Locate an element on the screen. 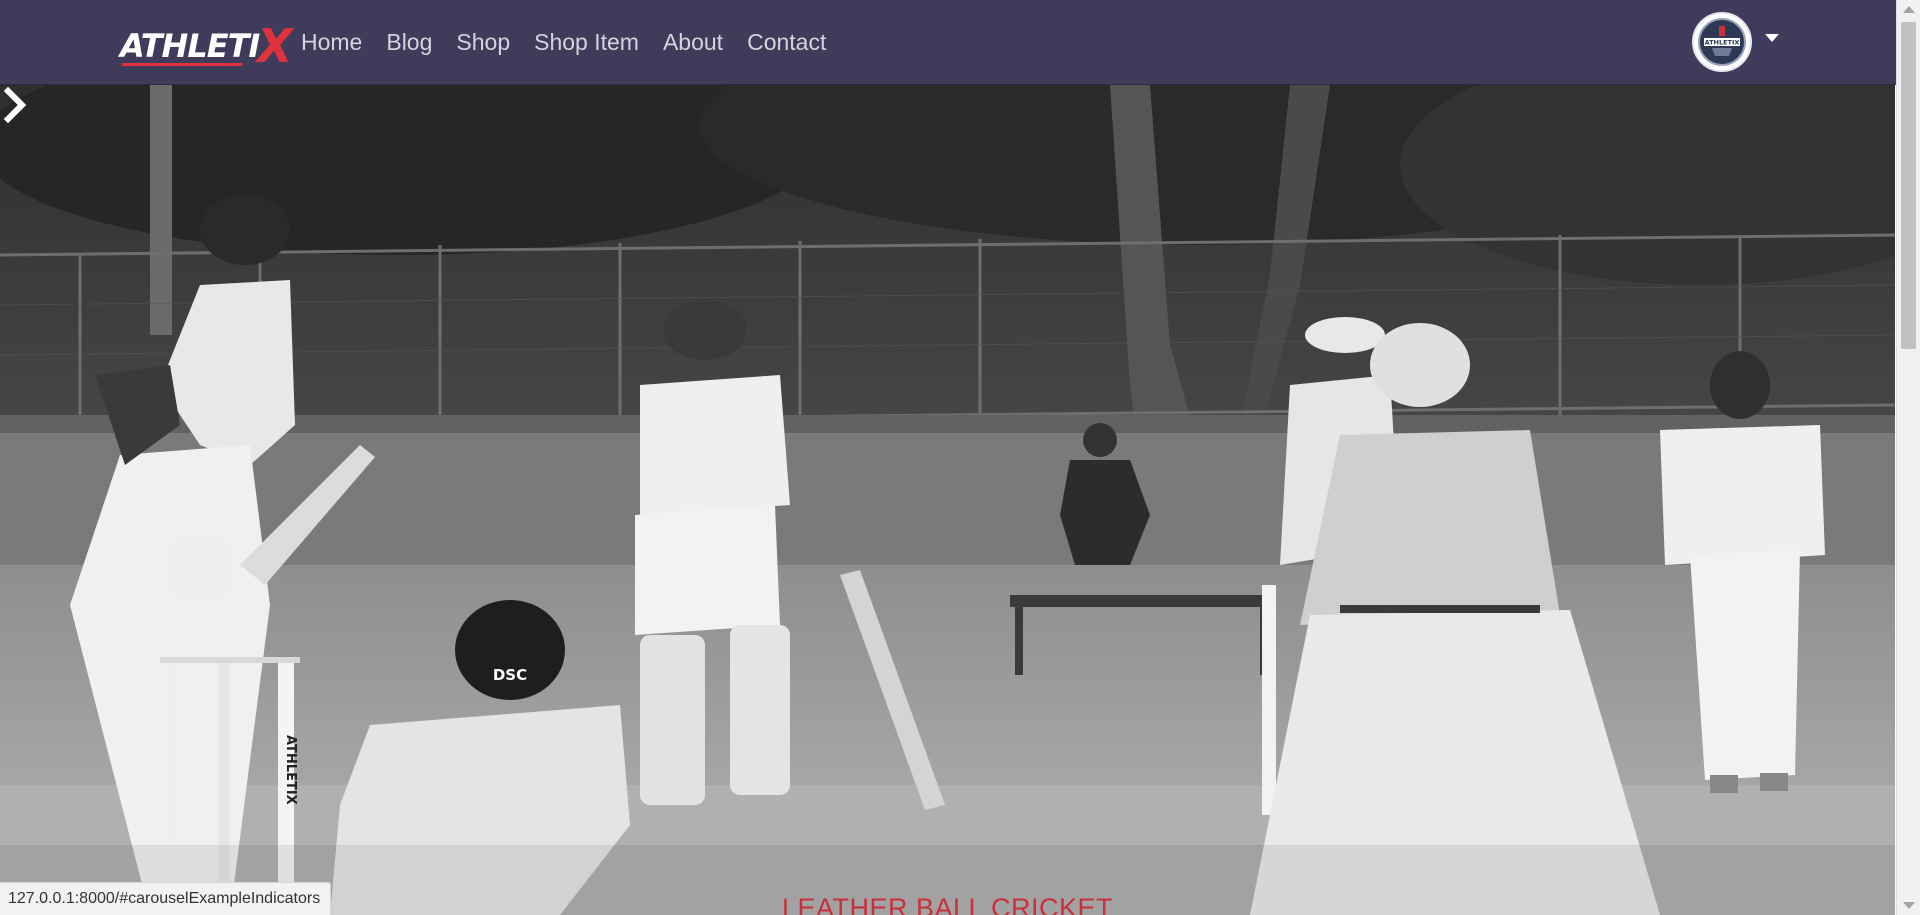 This screenshot has height=915, width=1920. nav-links: Home Blog Shop Shop Item About Contact is located at coordinates (575, 42).